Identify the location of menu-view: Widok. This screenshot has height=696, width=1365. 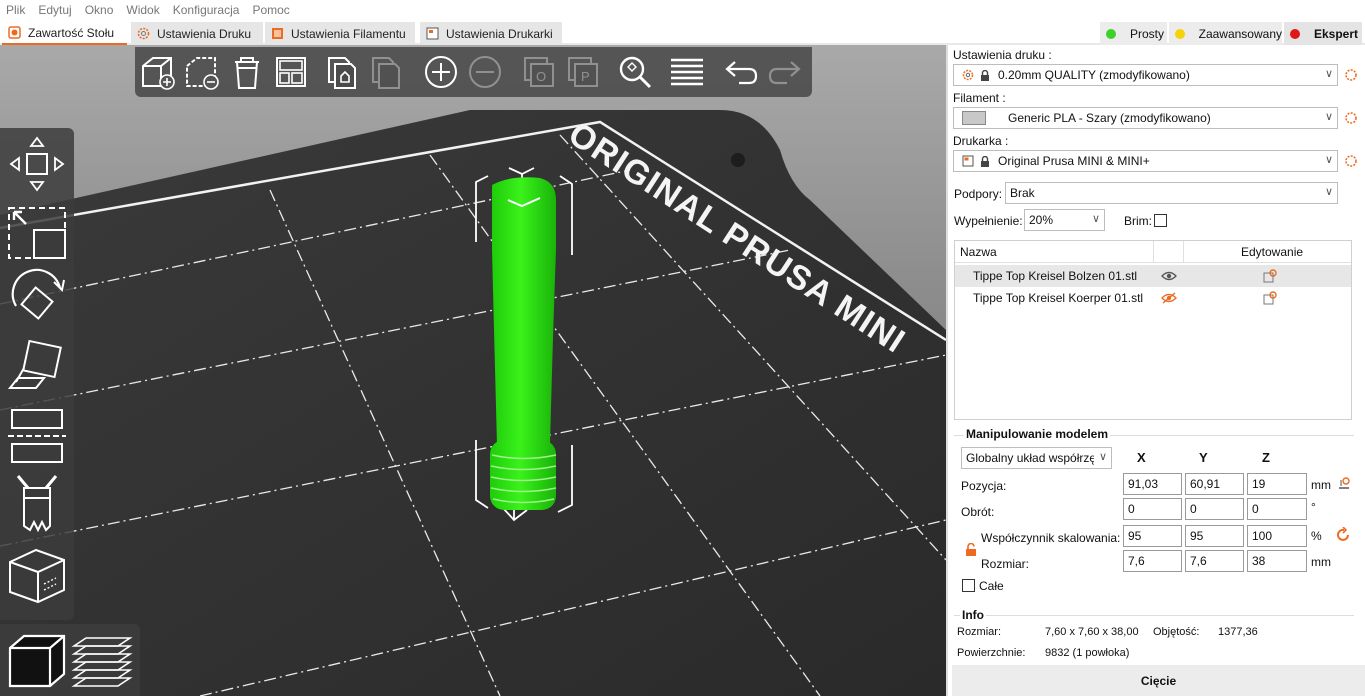
(142, 10).